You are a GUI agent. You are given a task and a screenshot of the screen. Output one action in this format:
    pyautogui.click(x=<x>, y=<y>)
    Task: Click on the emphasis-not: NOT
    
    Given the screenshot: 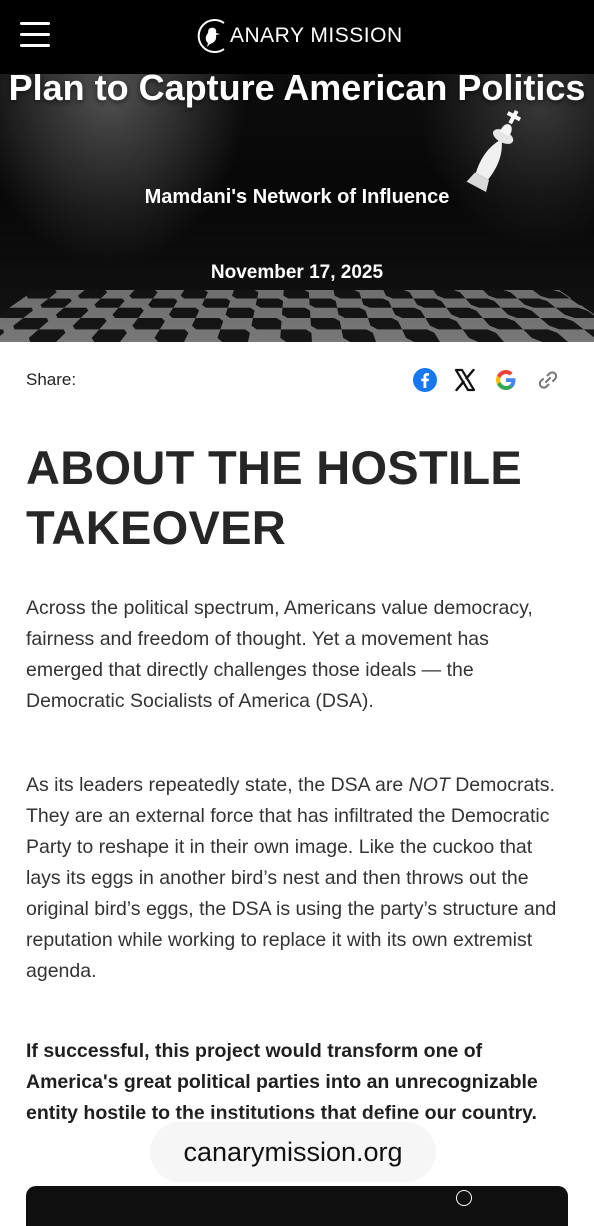 What is the action you would take?
    pyautogui.click(x=429, y=785)
    